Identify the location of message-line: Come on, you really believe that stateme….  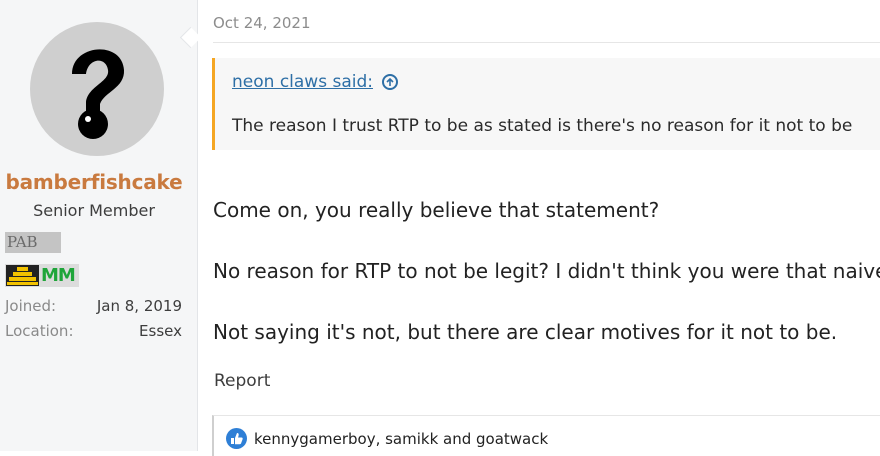
(436, 210).